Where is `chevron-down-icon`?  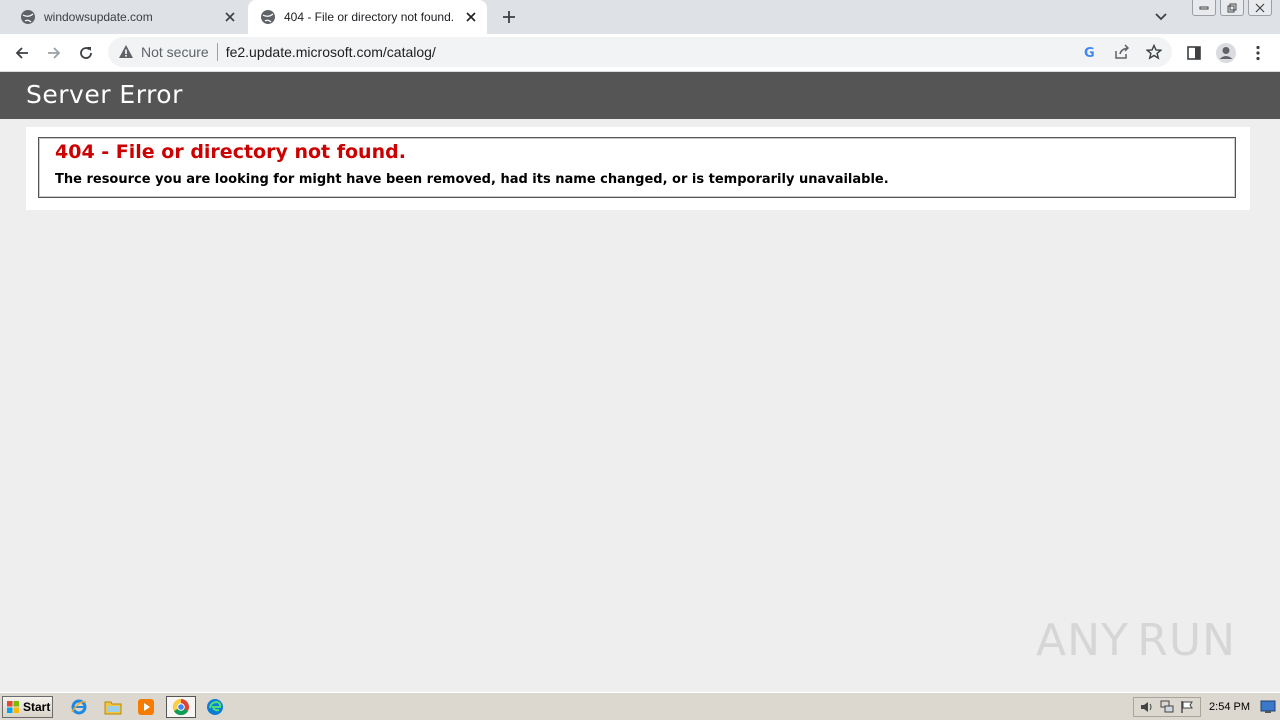
chevron-down-icon is located at coordinates (1161, 17).